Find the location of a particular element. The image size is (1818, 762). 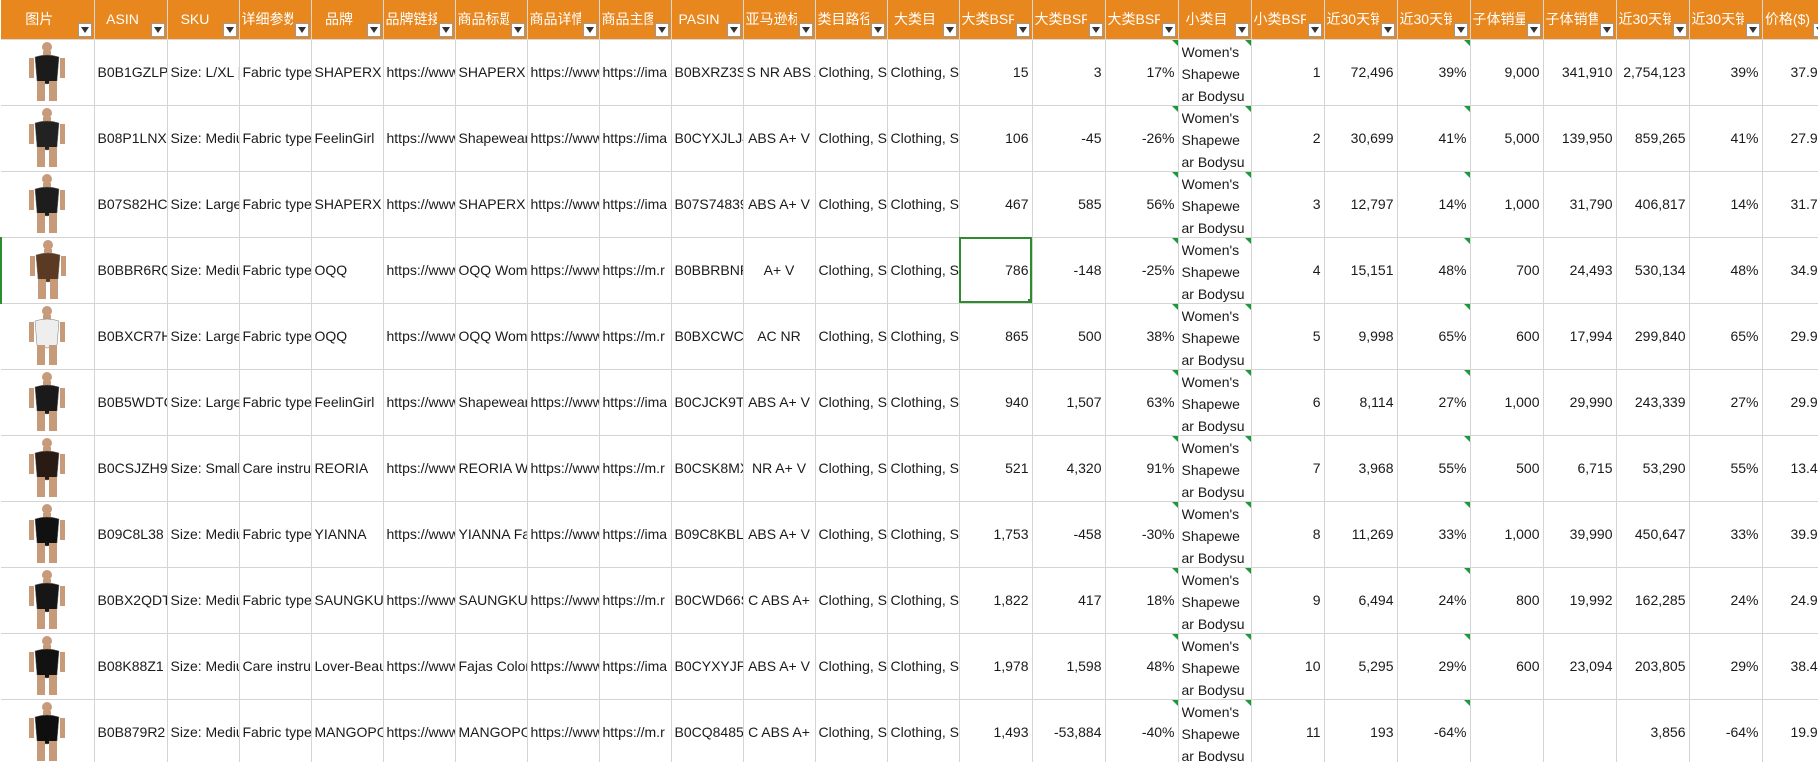

cell-bsr: 1,493 is located at coordinates (996, 730).